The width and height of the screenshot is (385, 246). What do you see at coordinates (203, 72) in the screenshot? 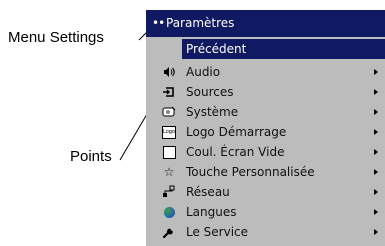
I see `menu-item-label: Audio` at bounding box center [203, 72].